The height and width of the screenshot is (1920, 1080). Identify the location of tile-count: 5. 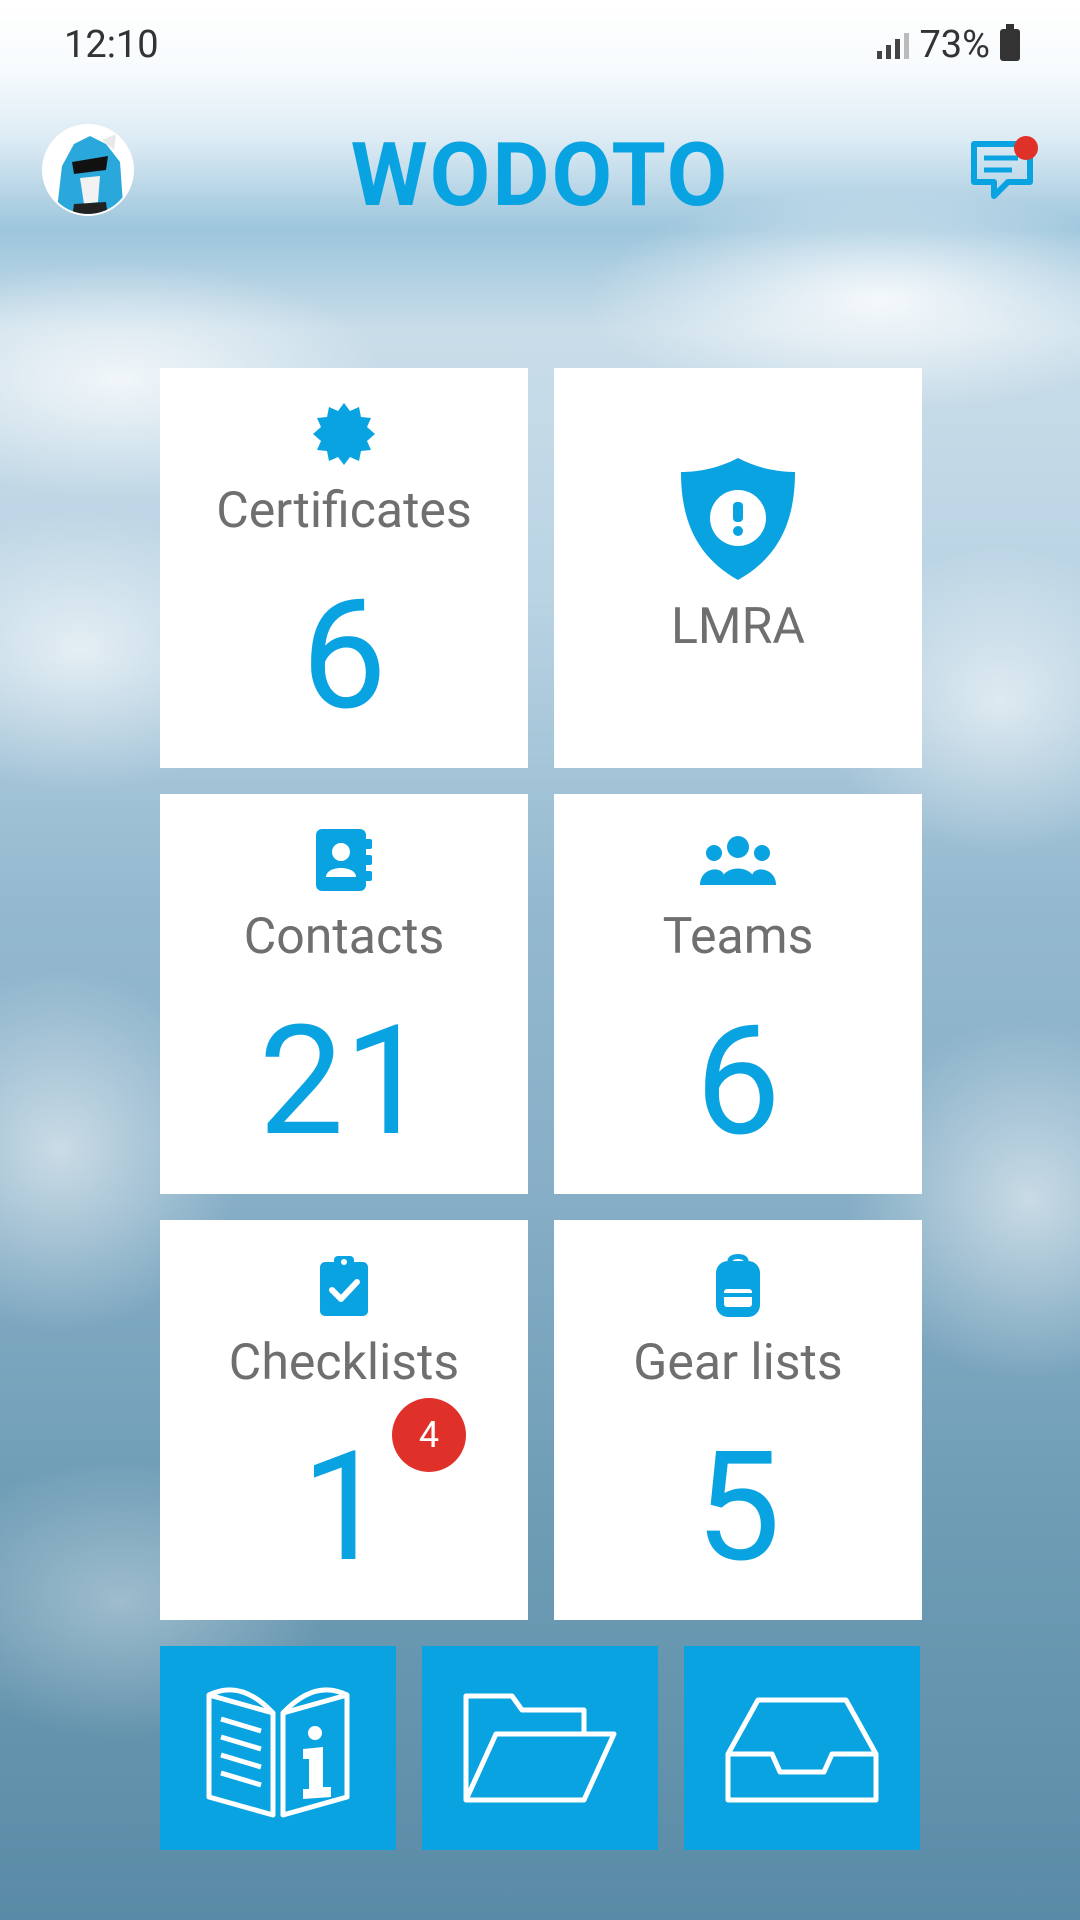
(738, 1508).